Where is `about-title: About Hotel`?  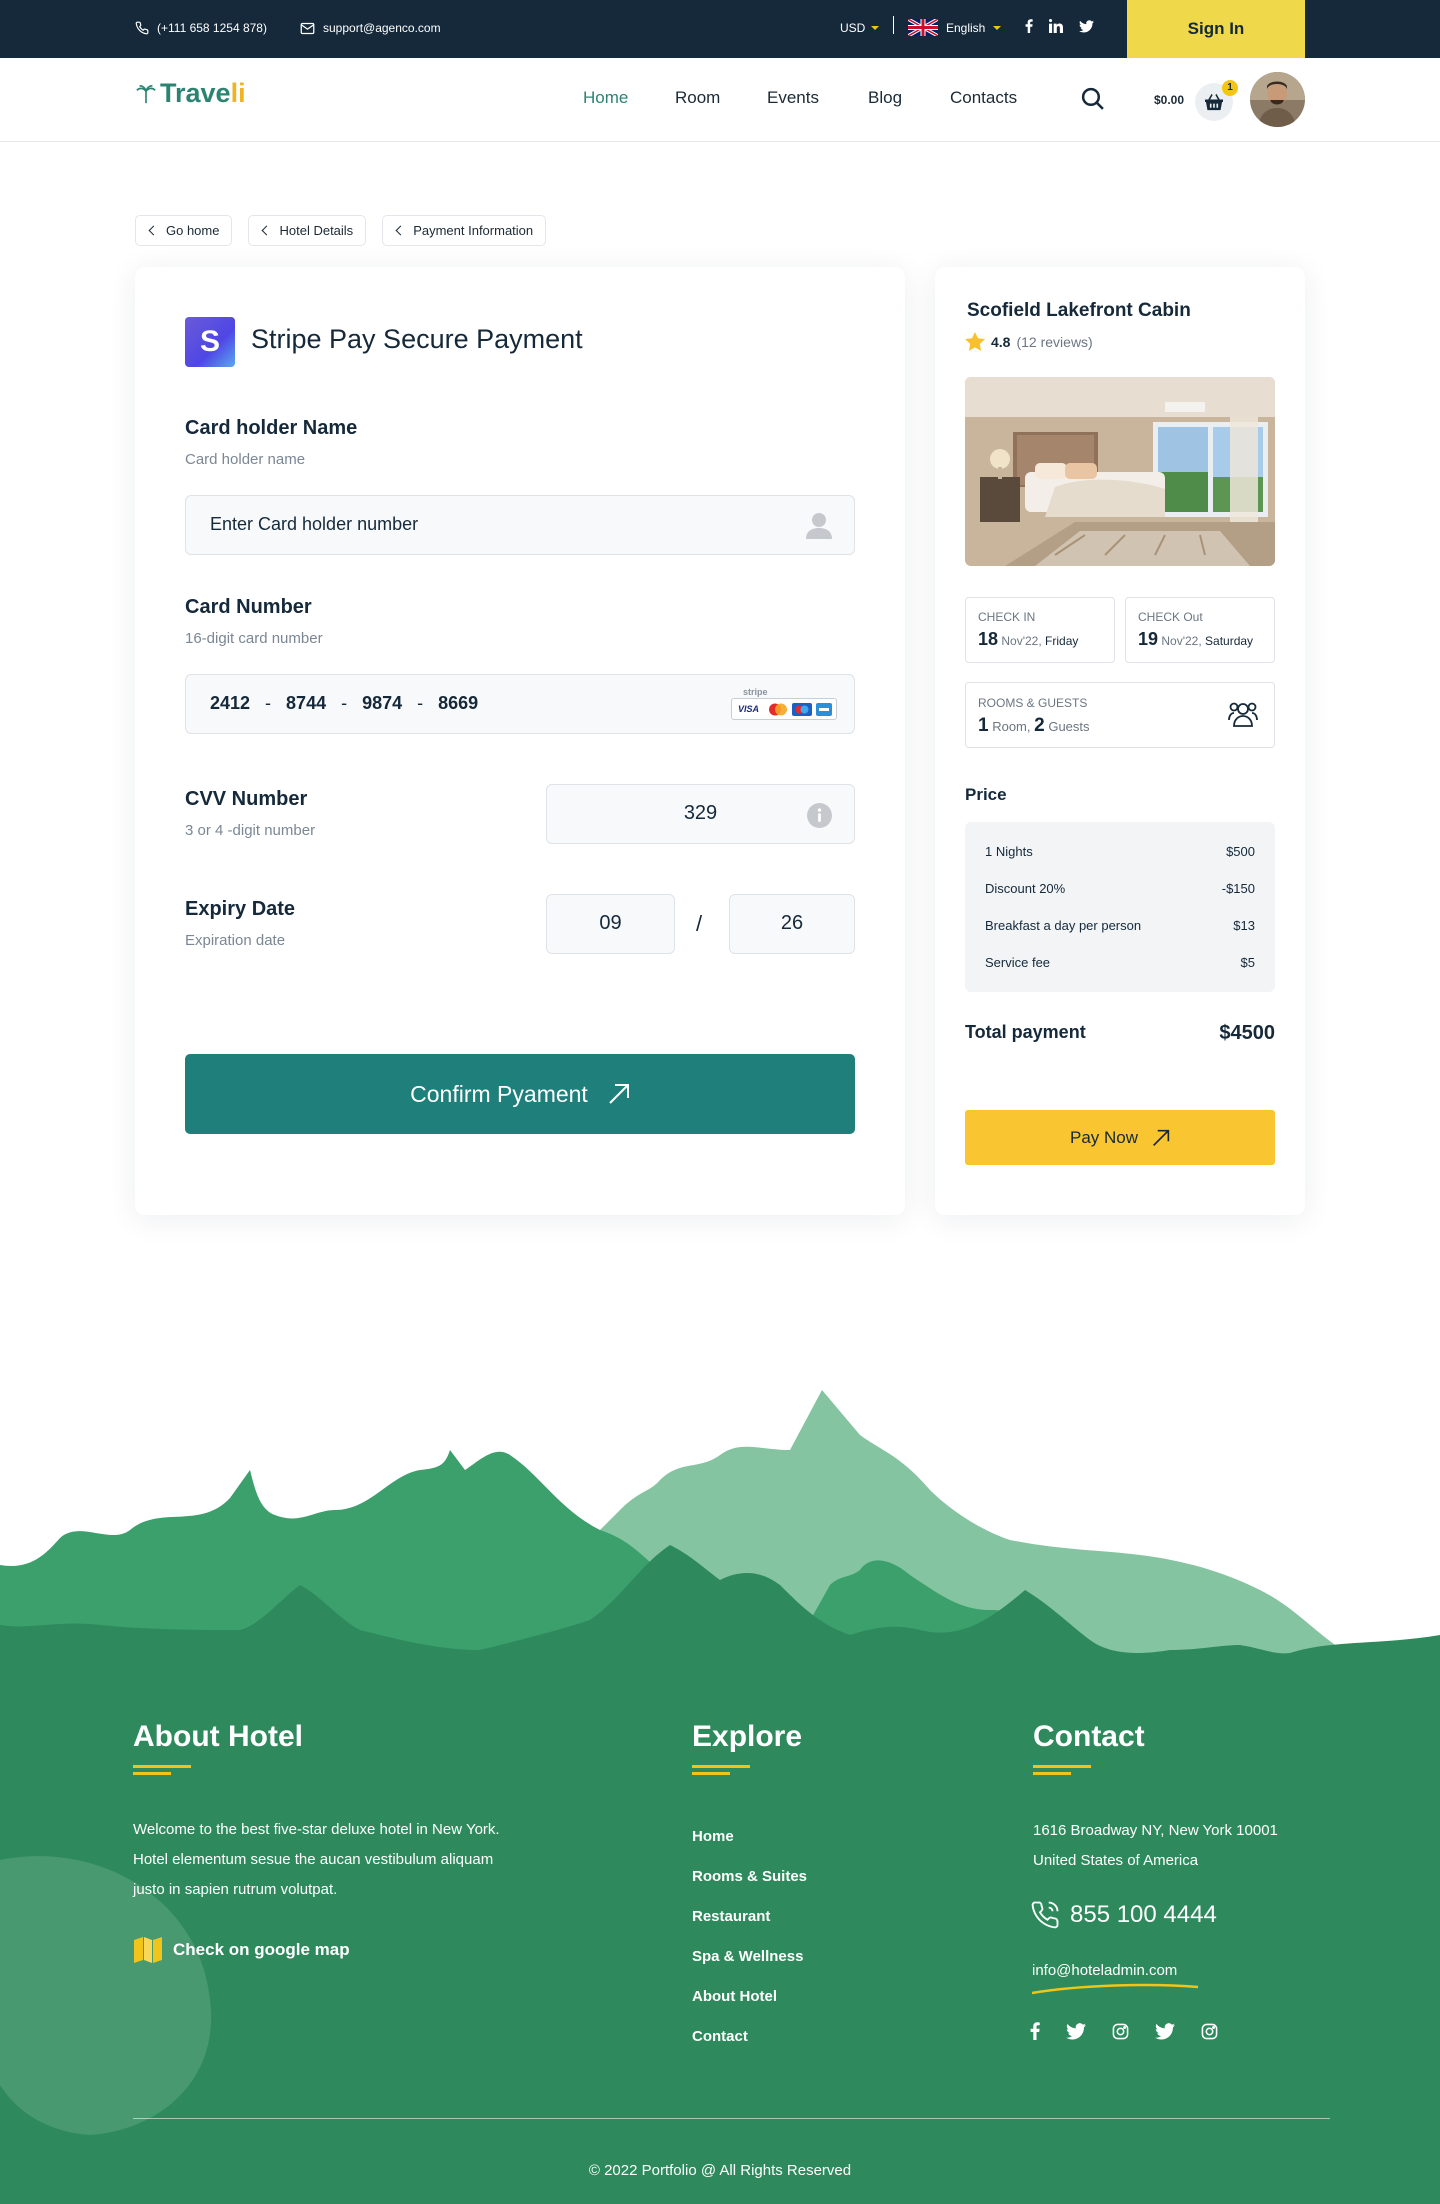 about-title: About Hotel is located at coordinates (218, 1736).